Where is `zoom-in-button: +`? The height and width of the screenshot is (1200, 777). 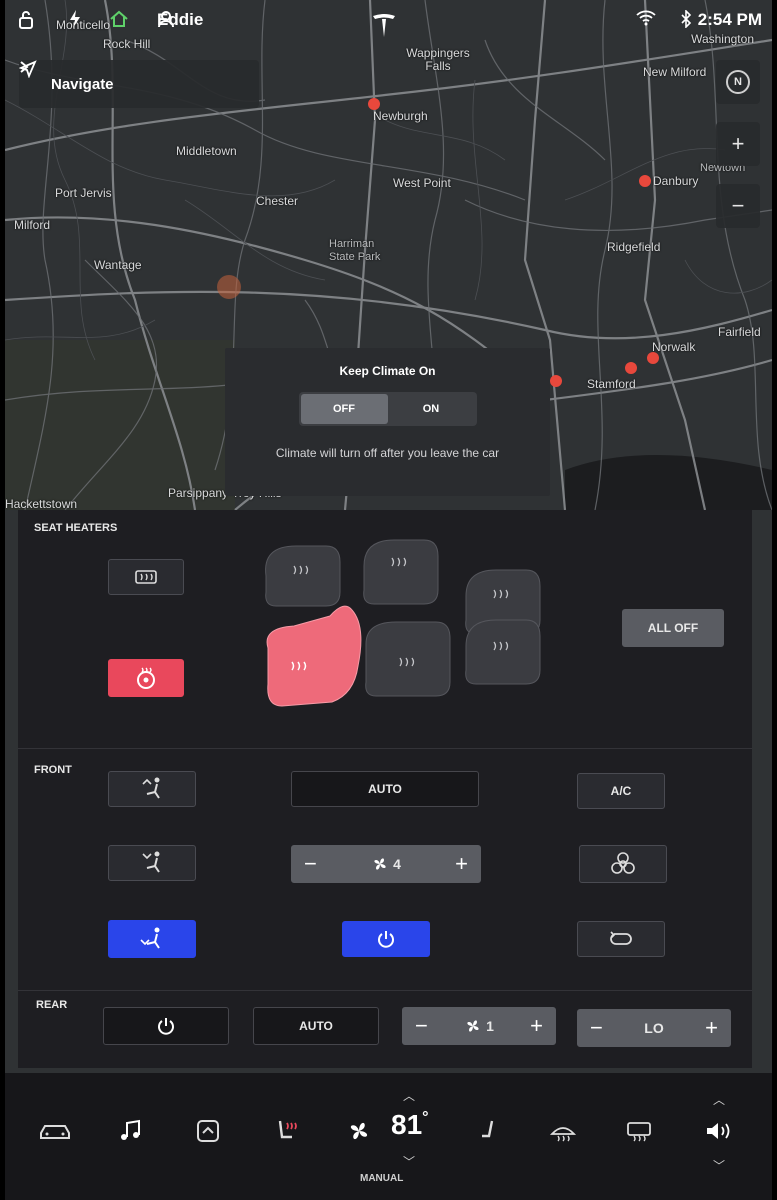 zoom-in-button: + is located at coordinates (738, 144).